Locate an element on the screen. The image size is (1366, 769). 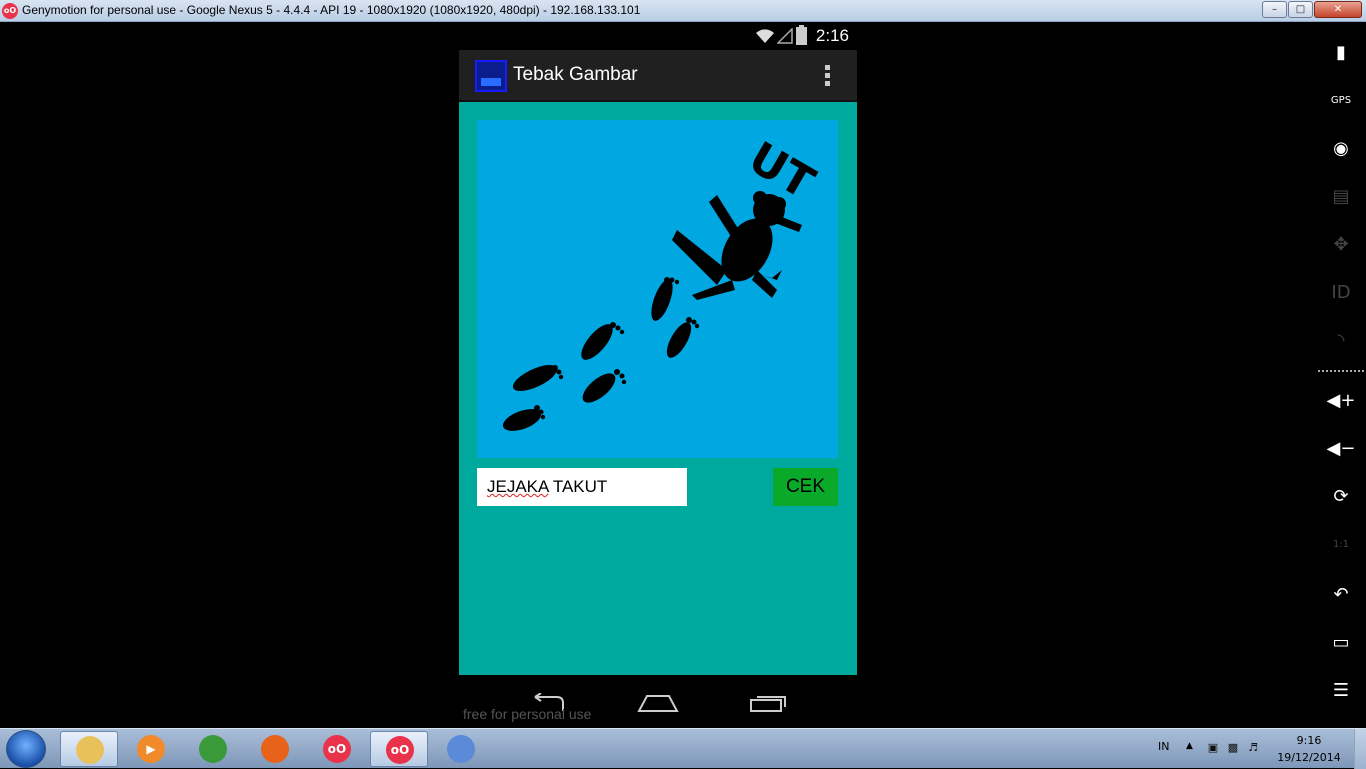
network-icon: ▩ is located at coordinates (1233, 748).